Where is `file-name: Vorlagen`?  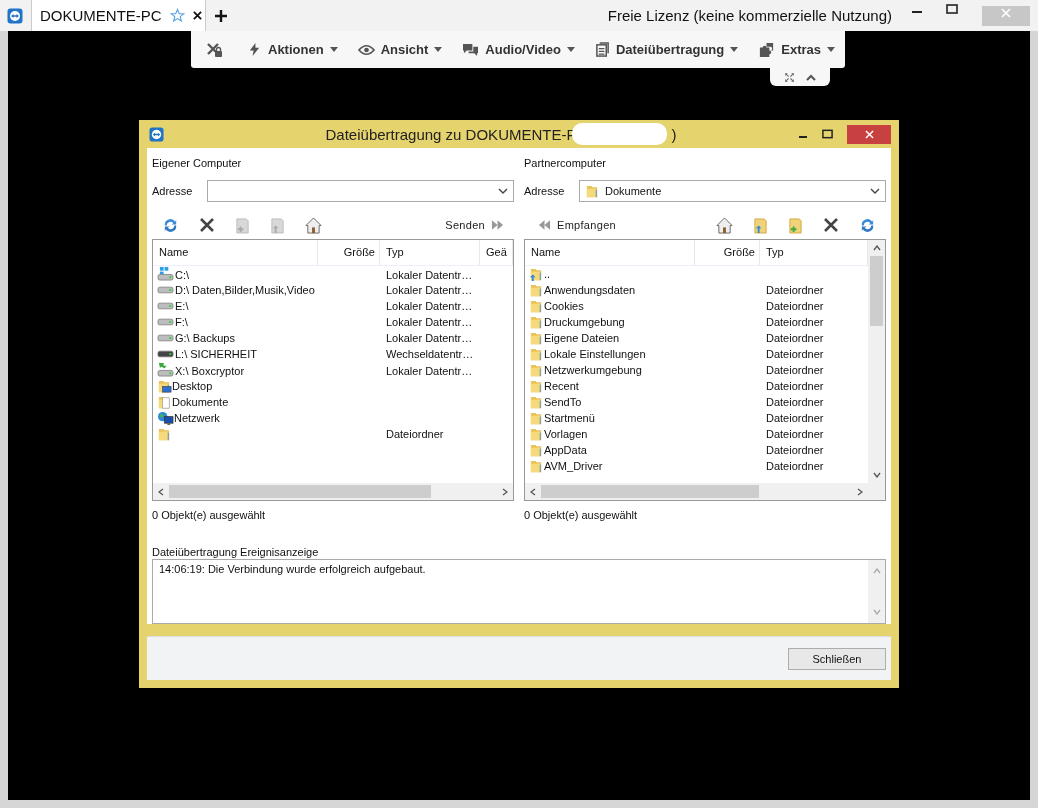 file-name: Vorlagen is located at coordinates (566, 434).